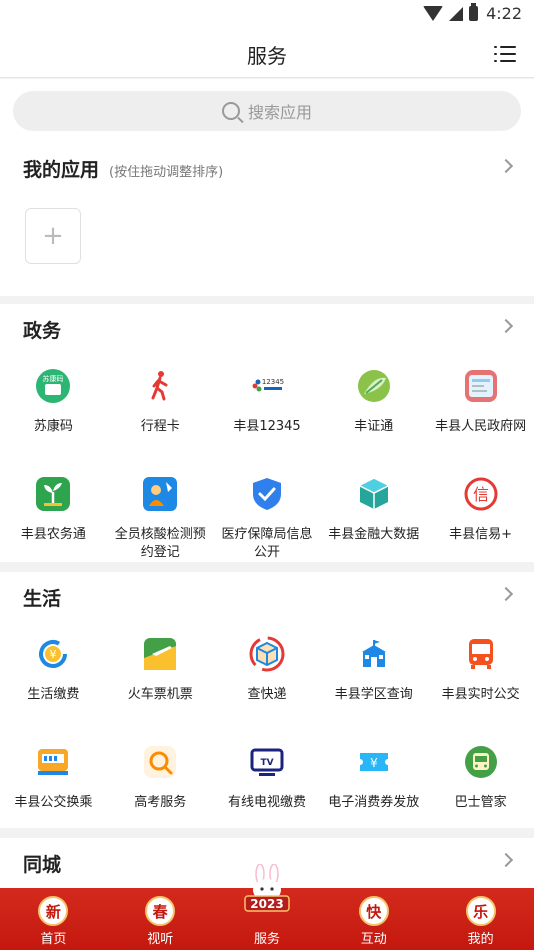 The width and height of the screenshot is (534, 950). What do you see at coordinates (267, 56) in the screenshot?
I see `page-title: 服务` at bounding box center [267, 56].